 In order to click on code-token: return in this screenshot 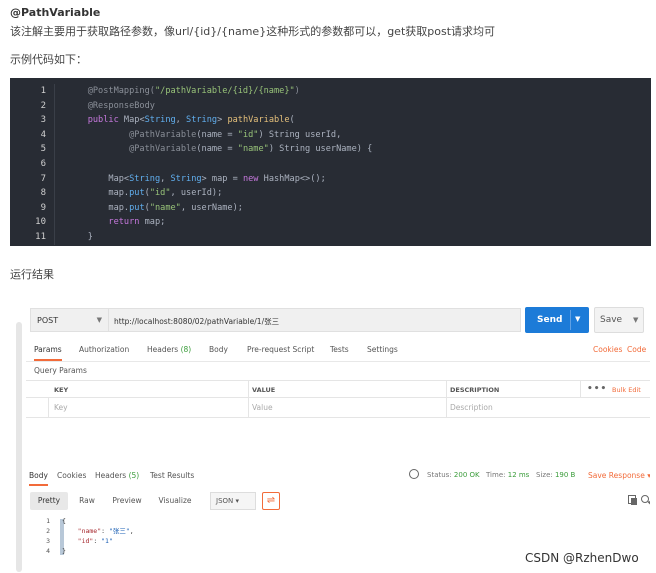, I will do `click(124, 222)`.